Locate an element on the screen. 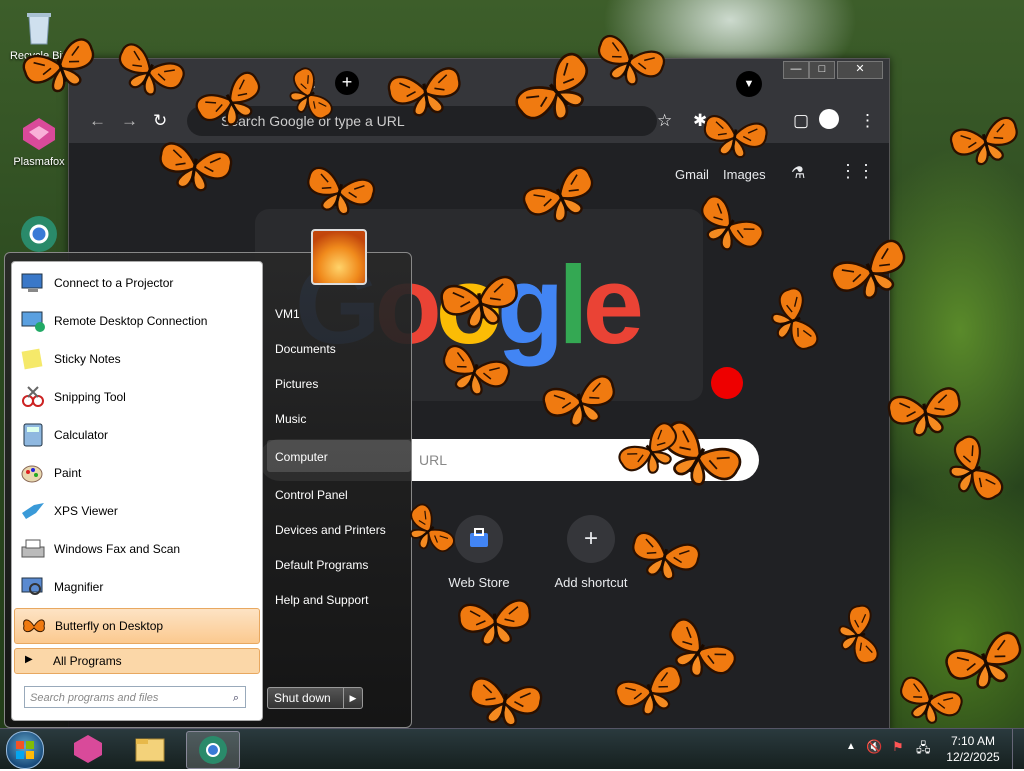 Image resolution: width=1024 pixels, height=771 pixels. folder-icon is located at coordinates (150, 750).